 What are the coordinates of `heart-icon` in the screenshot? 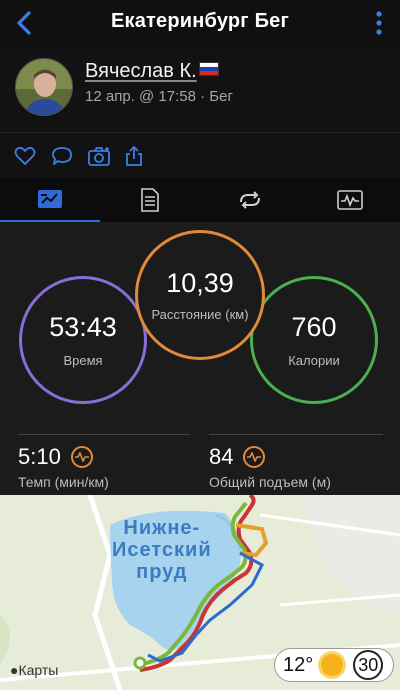 It's located at (25, 156).